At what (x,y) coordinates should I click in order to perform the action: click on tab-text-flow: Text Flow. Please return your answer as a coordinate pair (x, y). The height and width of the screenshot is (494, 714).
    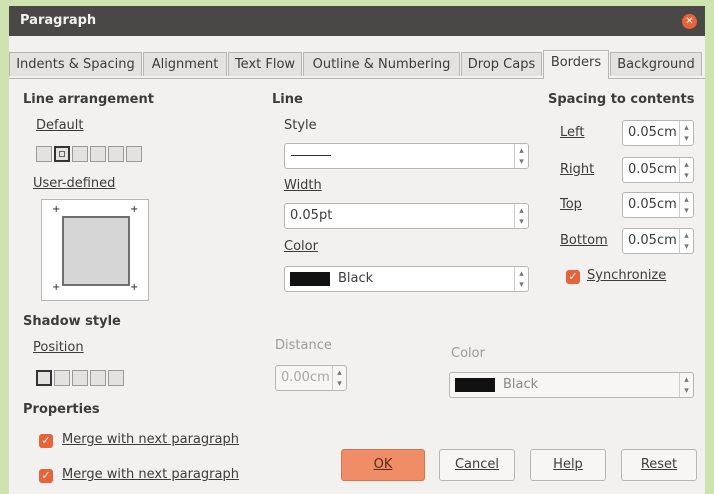
    Looking at the image, I should click on (265, 64).